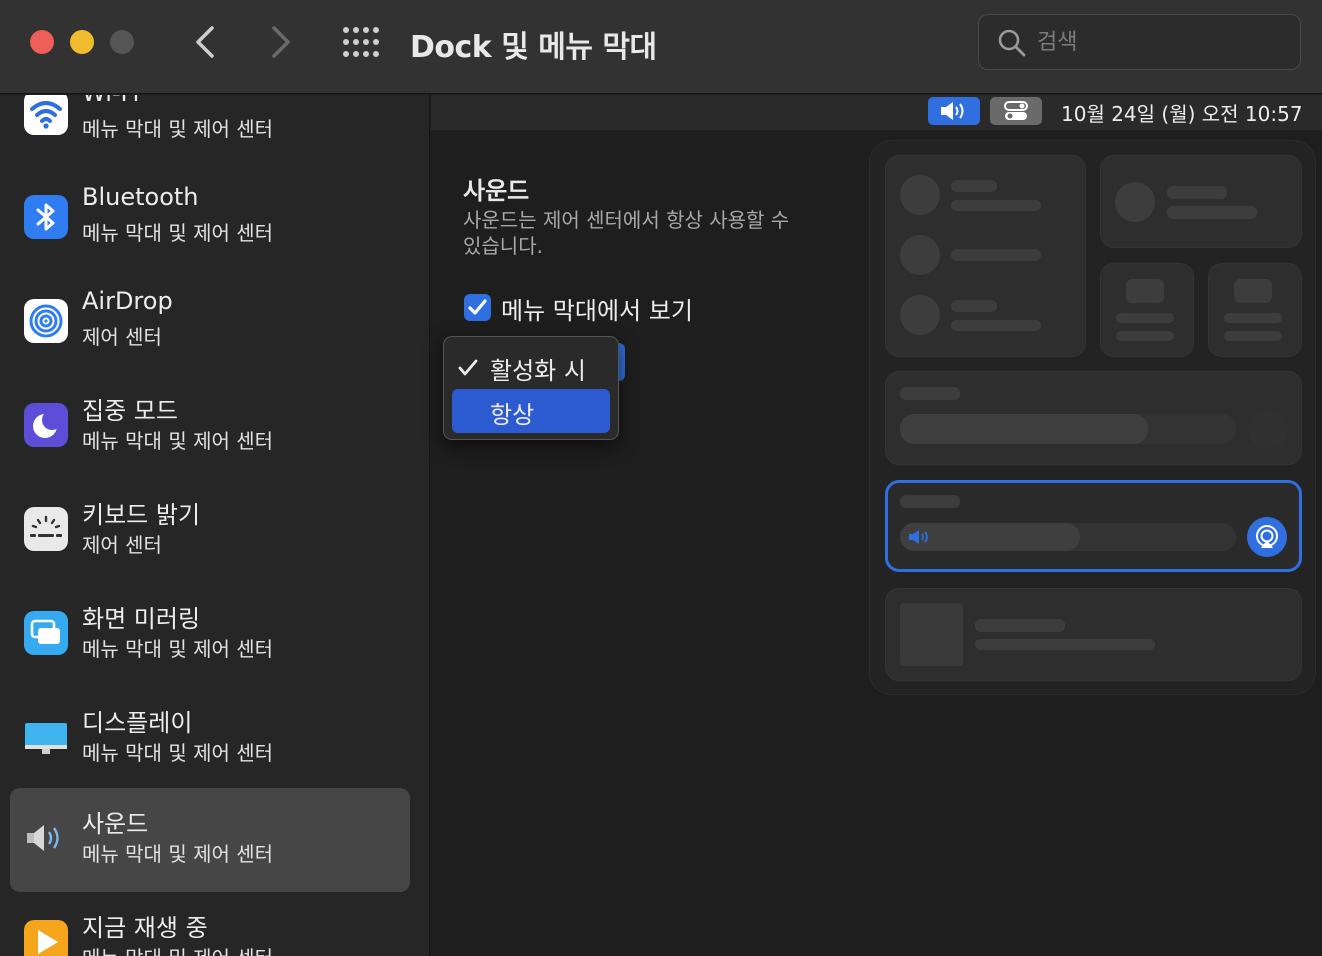 The height and width of the screenshot is (956, 1322). Describe the element at coordinates (122, 42) in the screenshot. I see `zoom-button` at that location.